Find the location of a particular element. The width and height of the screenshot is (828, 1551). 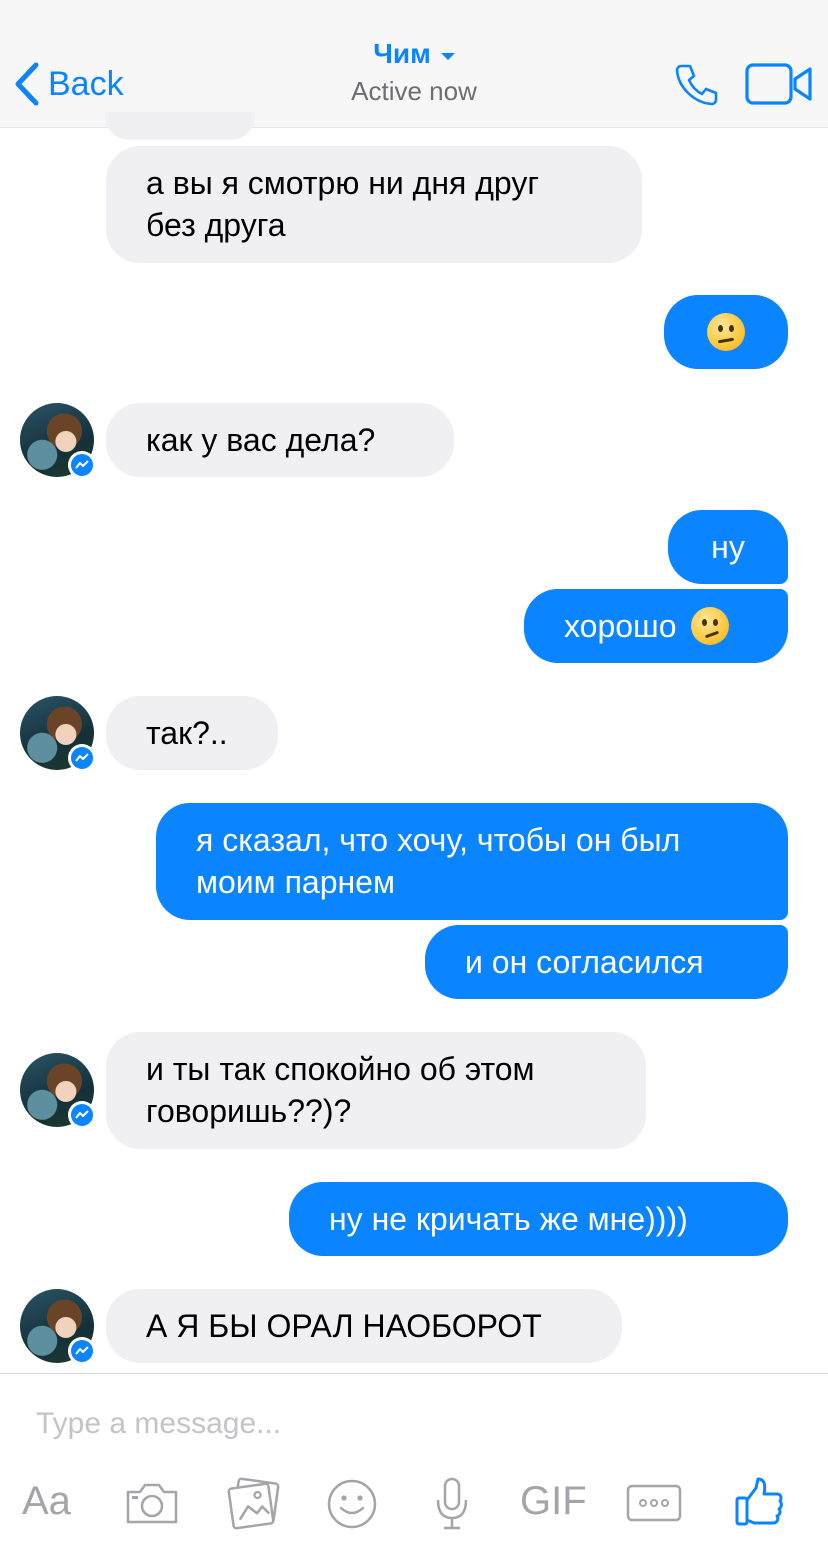

message-composer: Aa GIF is located at coordinates (414, 1462).